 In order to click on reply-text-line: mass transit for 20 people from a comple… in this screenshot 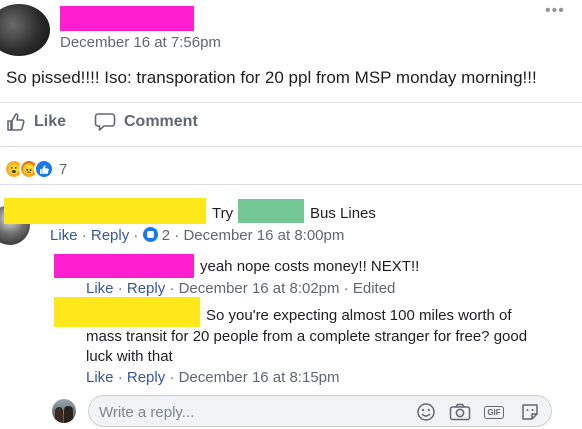, I will do `click(307, 336)`.